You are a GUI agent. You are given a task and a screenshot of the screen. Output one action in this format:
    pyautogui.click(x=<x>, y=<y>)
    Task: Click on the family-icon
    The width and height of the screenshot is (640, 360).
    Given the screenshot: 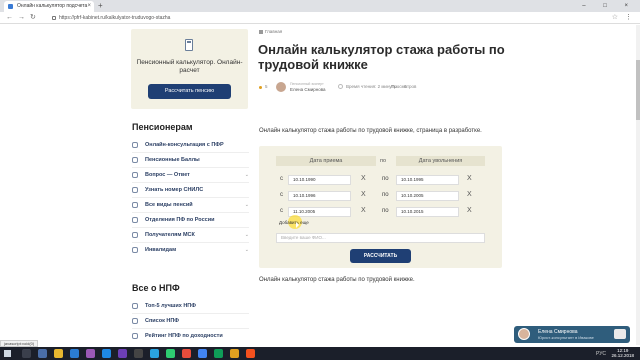 What is the action you would take?
    pyautogui.click(x=135, y=235)
    